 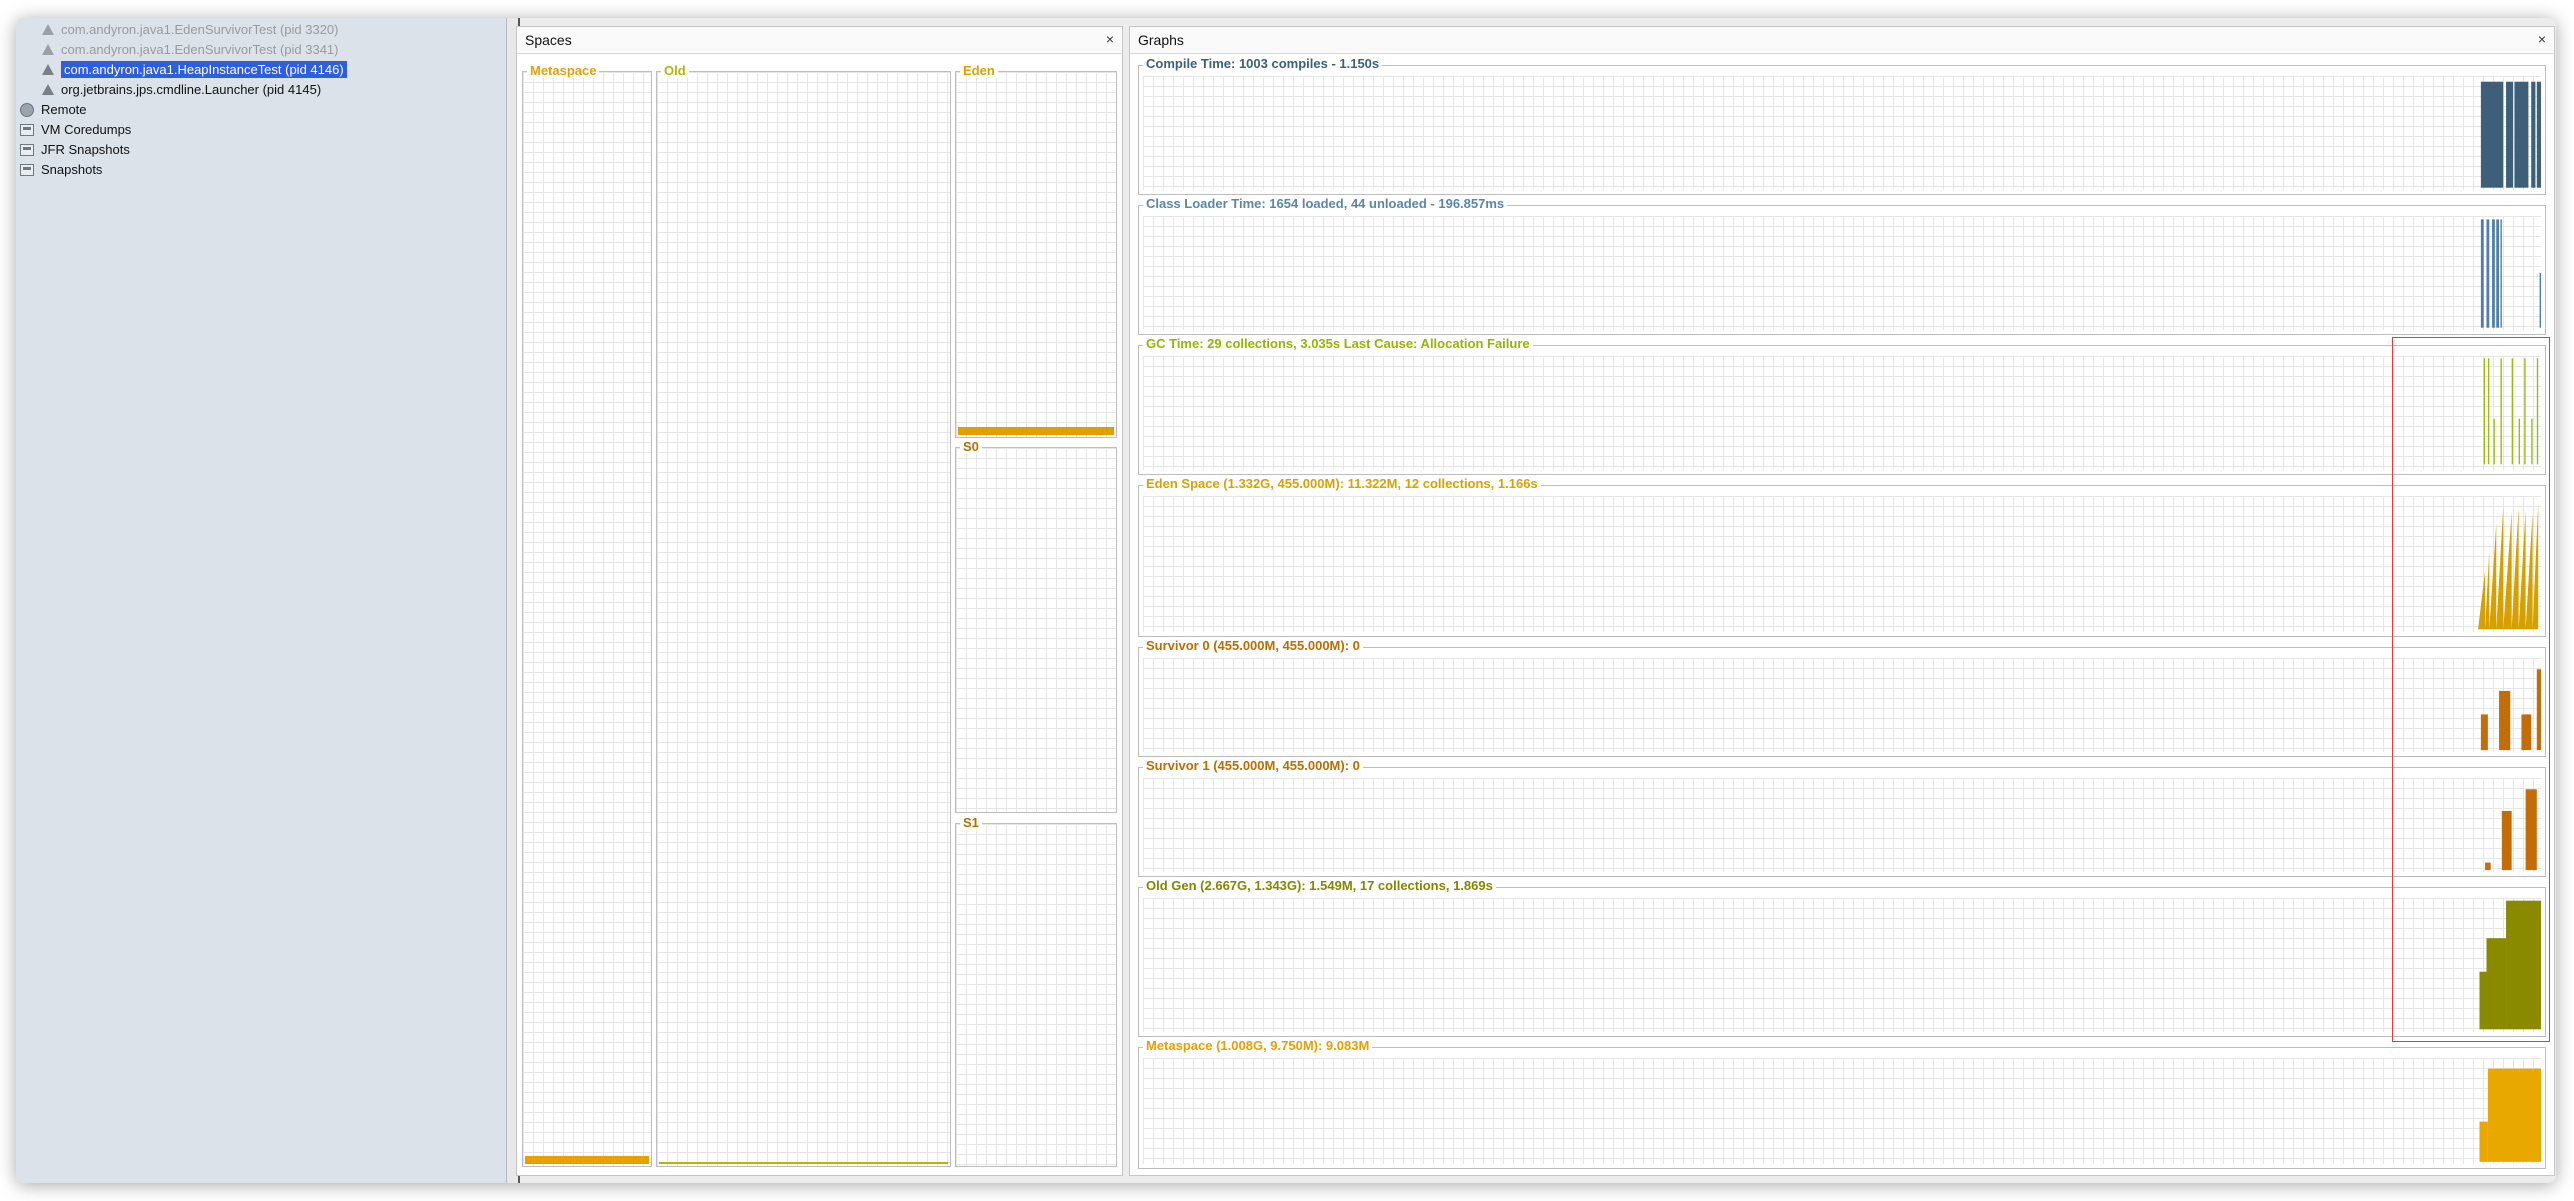 I want to click on eden-space-chart-svg, so click(x=2508, y=566).